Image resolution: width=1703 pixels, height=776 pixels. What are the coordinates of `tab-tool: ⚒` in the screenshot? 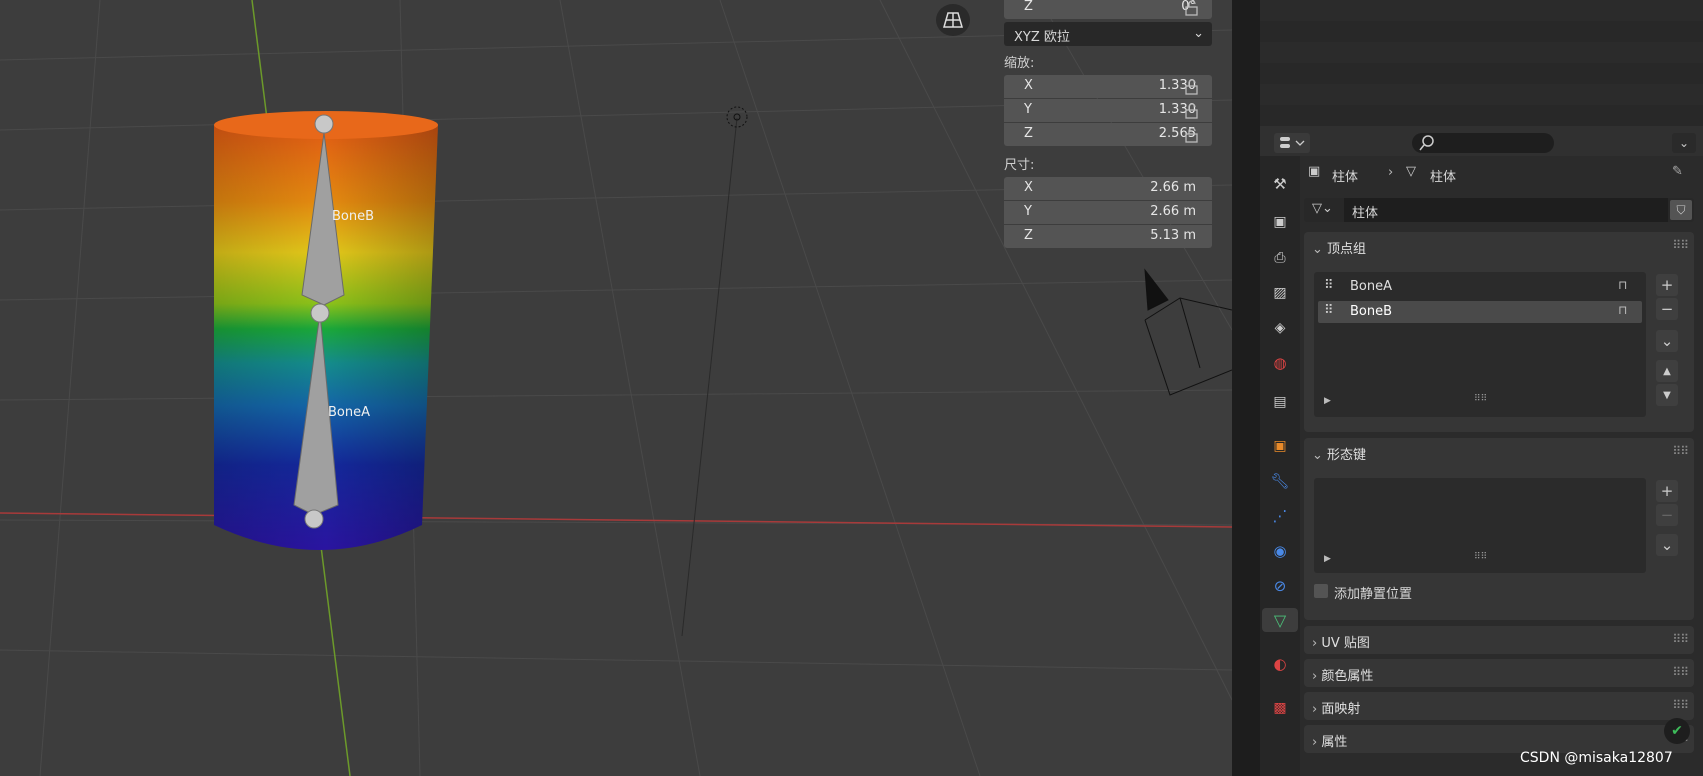 It's located at (1280, 184).